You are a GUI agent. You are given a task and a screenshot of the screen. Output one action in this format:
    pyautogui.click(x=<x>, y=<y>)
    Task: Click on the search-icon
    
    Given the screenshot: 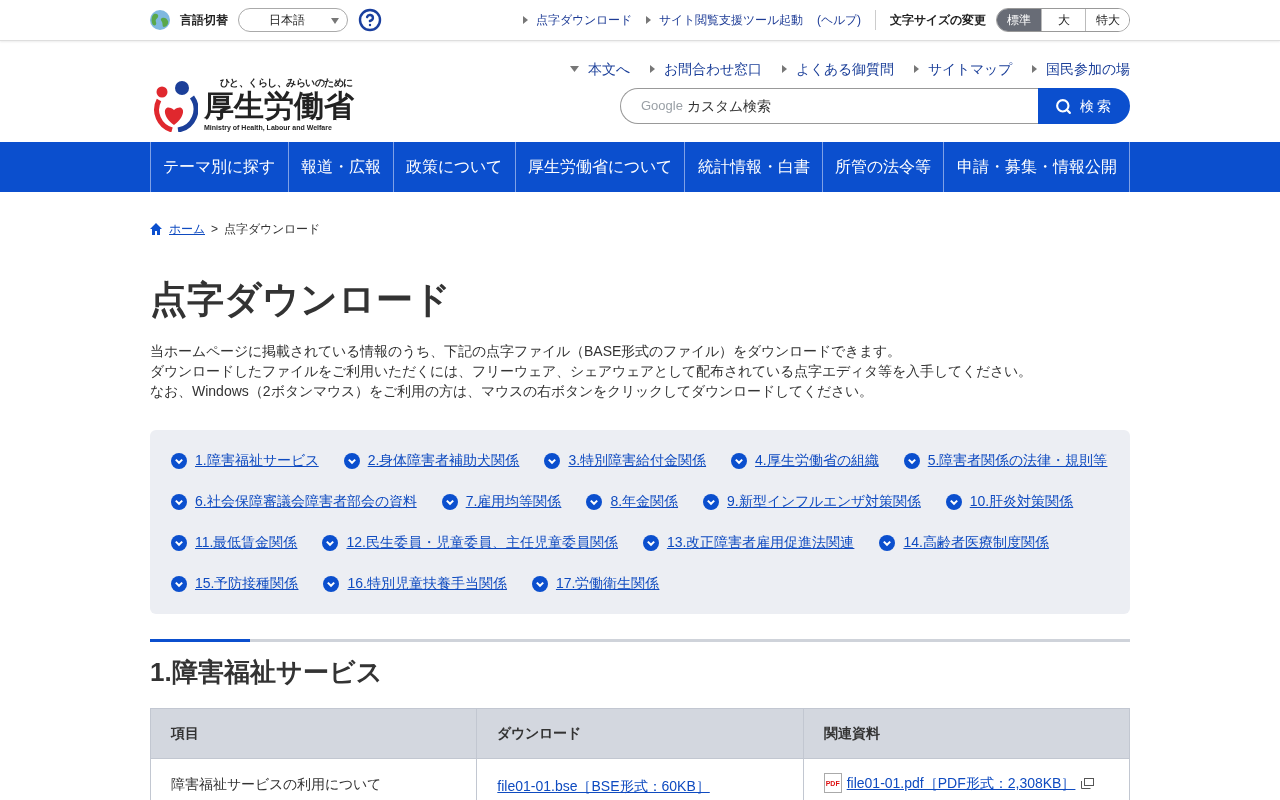 What is the action you would take?
    pyautogui.click(x=1063, y=106)
    